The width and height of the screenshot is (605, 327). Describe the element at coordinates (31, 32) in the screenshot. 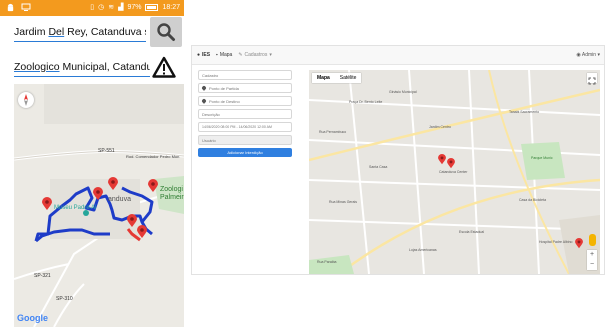

I see `origin-text-prefix: Jardim` at that location.